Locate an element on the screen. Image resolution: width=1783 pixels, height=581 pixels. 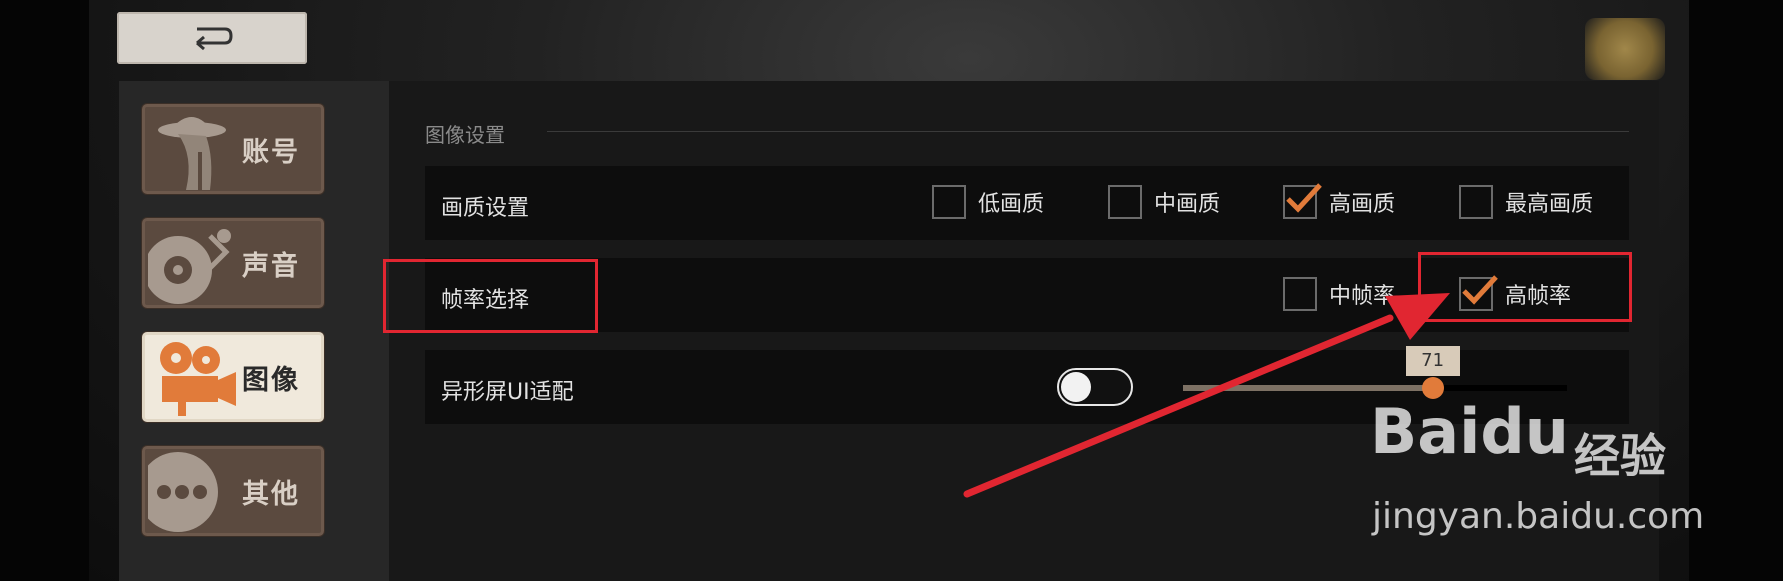
annotation-arrow is located at coordinates (1206, 395).